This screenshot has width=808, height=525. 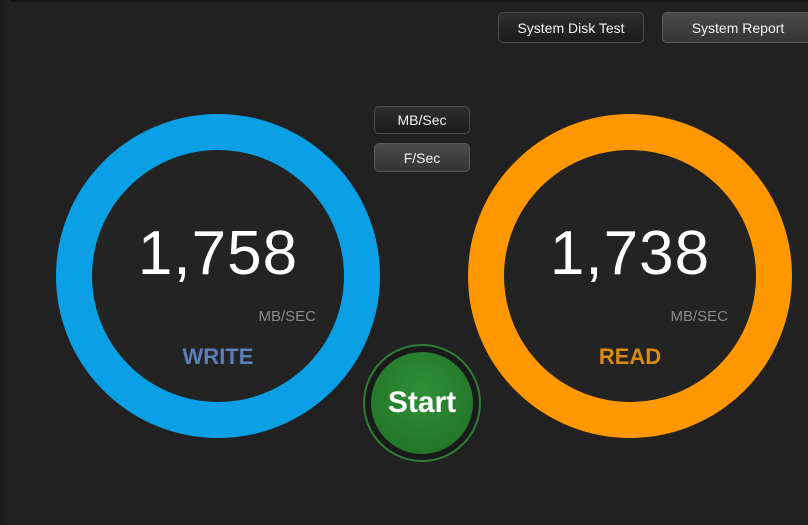 I want to click on mb-sec-toggle-button: MB/Sec, so click(x=422, y=120).